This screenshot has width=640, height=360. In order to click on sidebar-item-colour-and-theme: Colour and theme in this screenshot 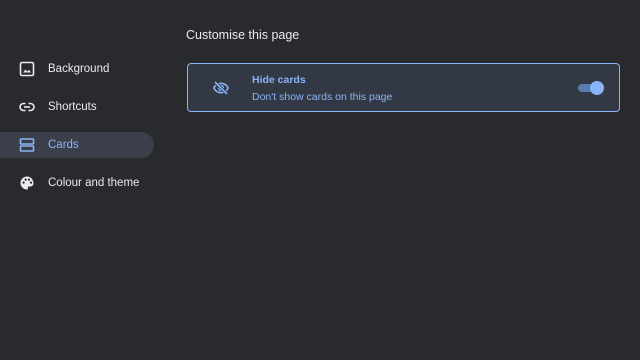, I will do `click(77, 183)`.